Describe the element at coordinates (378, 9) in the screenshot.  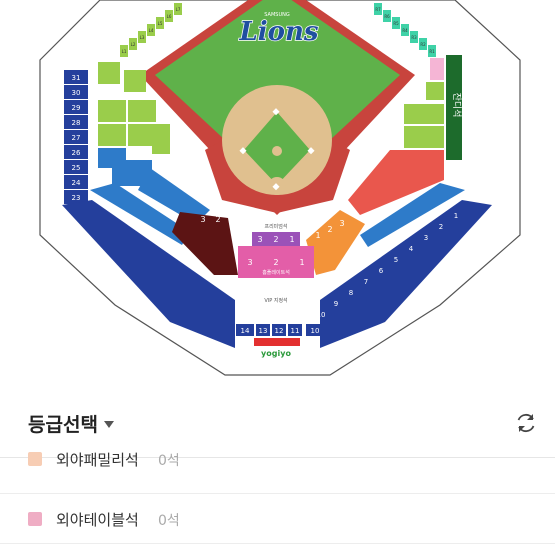
I see `tag-label: R7` at that location.